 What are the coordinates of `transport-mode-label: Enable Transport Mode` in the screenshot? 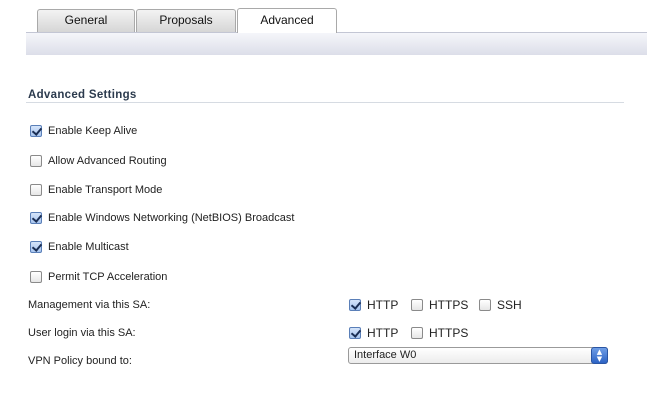 It's located at (105, 190).